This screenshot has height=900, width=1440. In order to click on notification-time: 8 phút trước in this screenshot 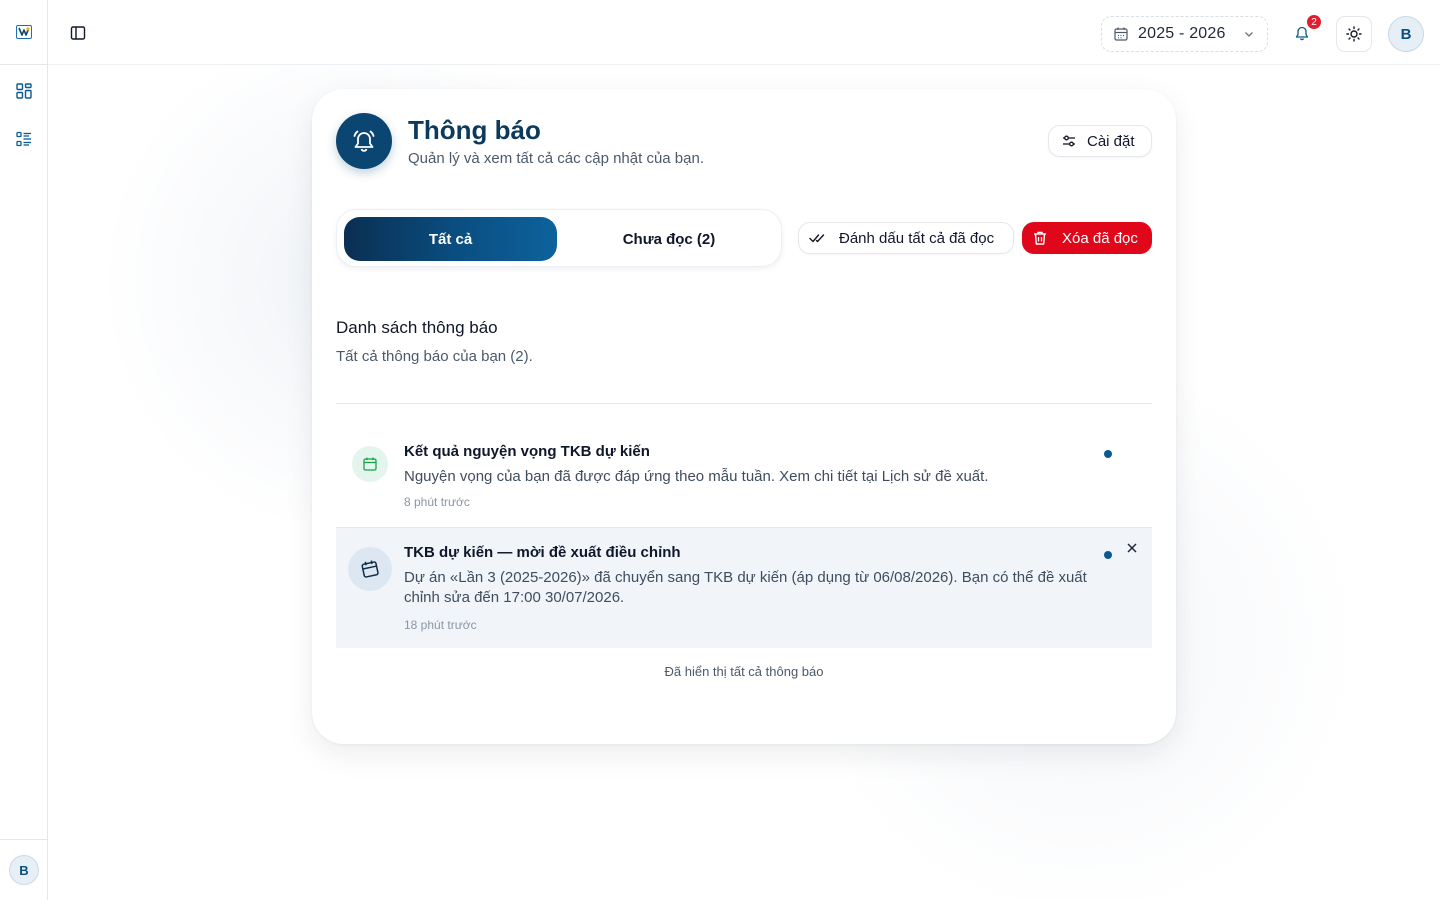, I will do `click(437, 502)`.